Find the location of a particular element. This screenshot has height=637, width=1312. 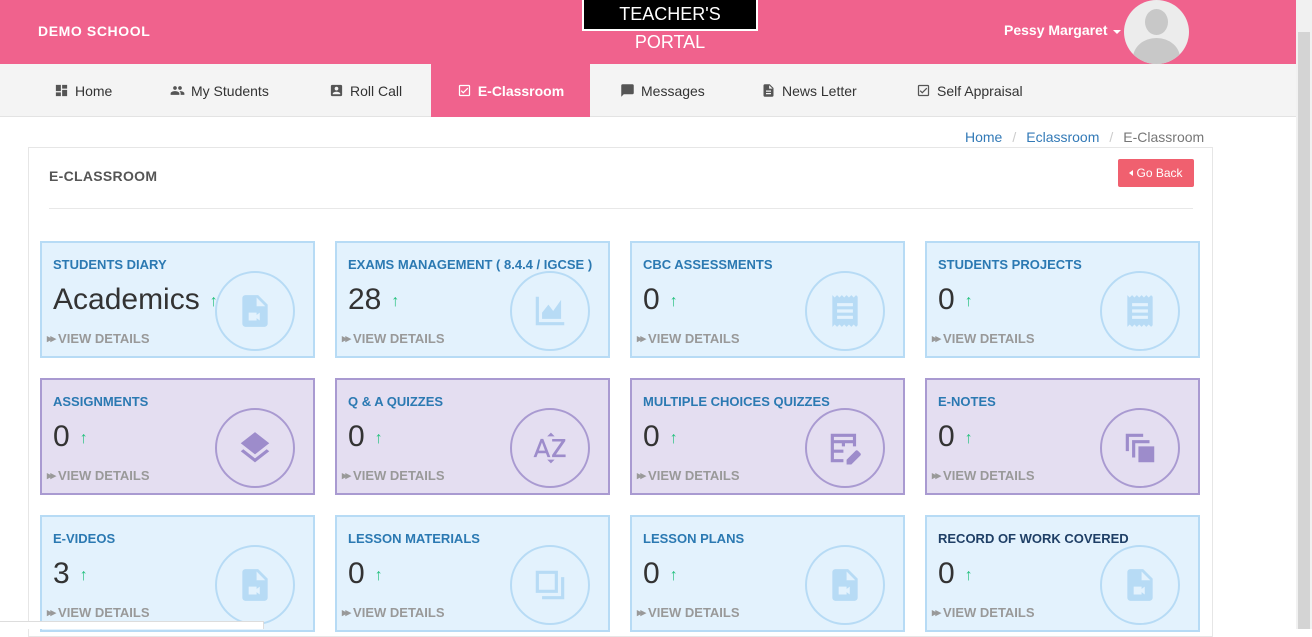

nav-label: Roll Call is located at coordinates (376, 90).